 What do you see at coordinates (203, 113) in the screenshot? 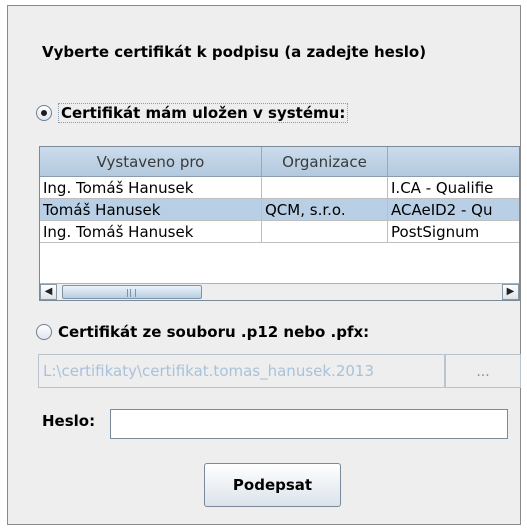
I see `option-system-label: Certifikát mám uložen v systému:` at bounding box center [203, 113].